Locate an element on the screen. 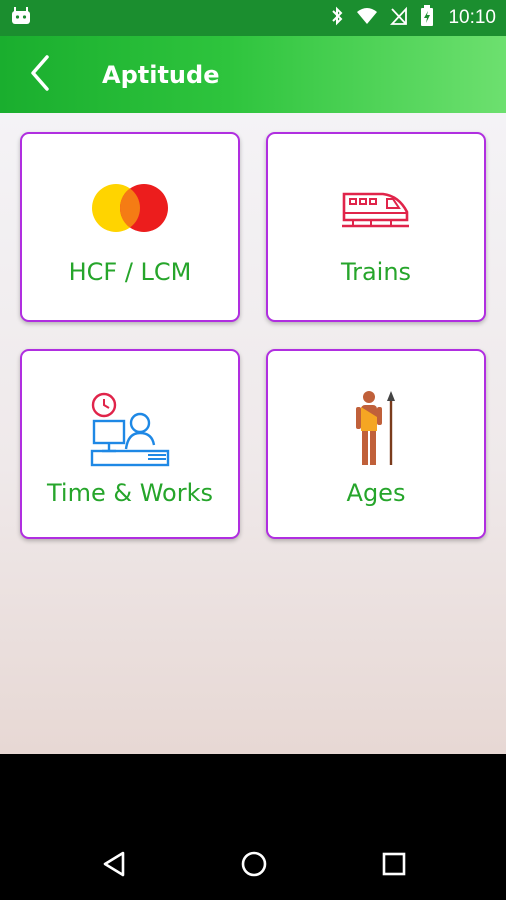  battery-charging-icon is located at coordinates (427, 18).